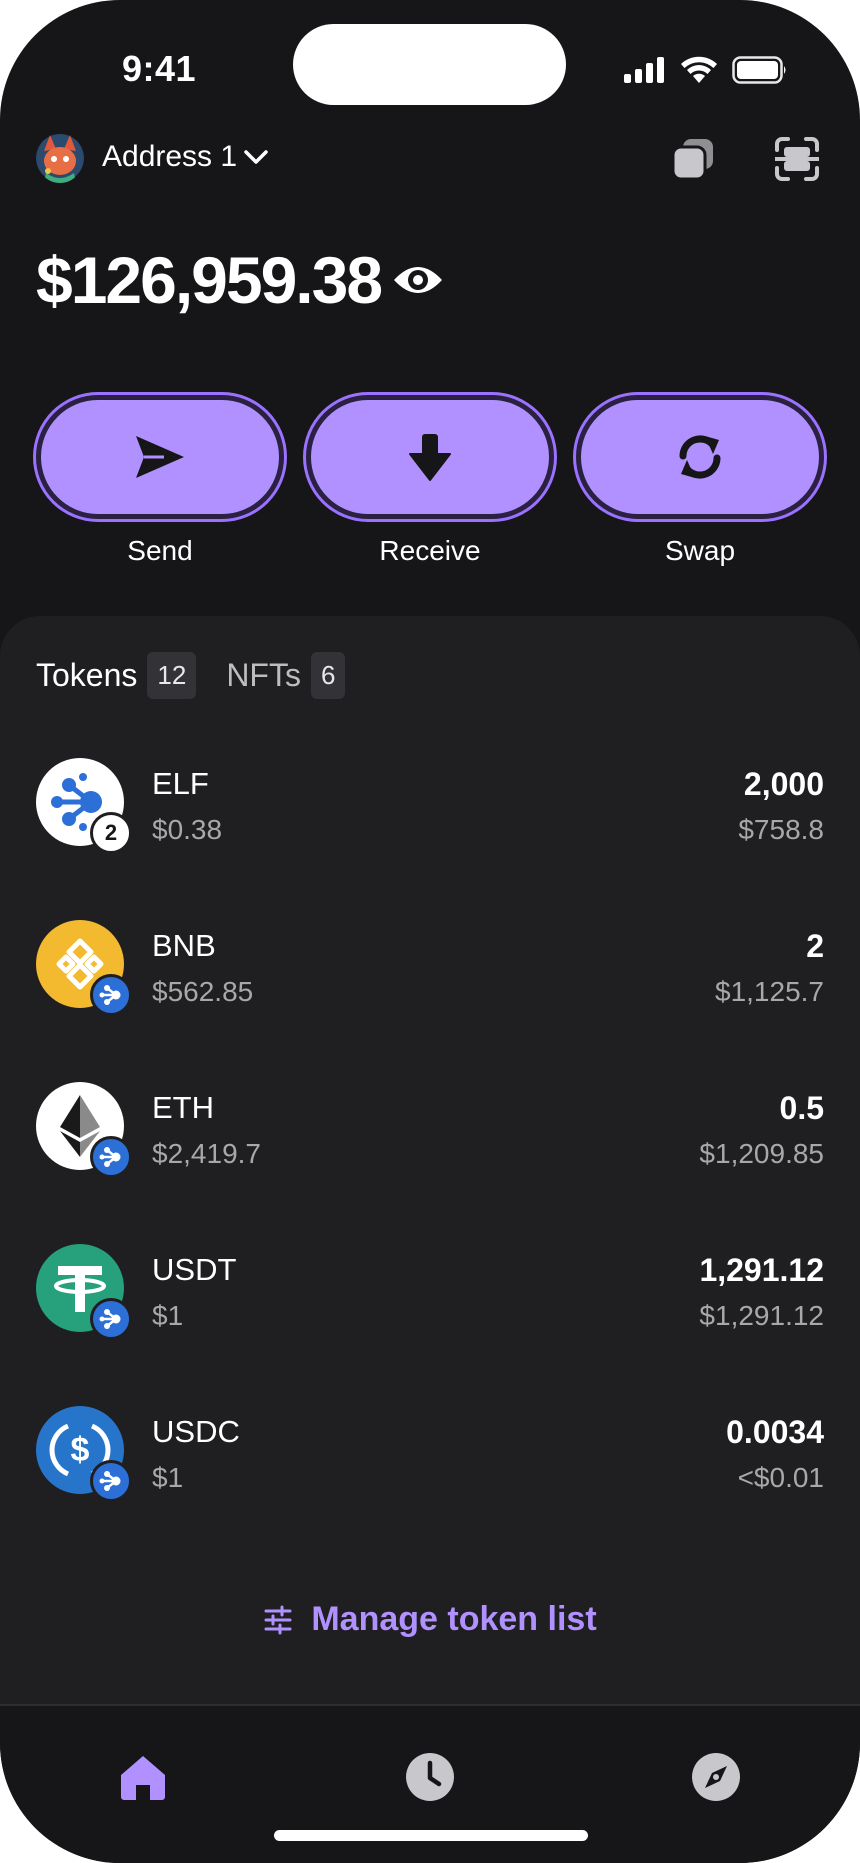 Image resolution: width=860 pixels, height=1863 pixels. What do you see at coordinates (429, 64) in the screenshot?
I see `dynamic-island` at bounding box center [429, 64].